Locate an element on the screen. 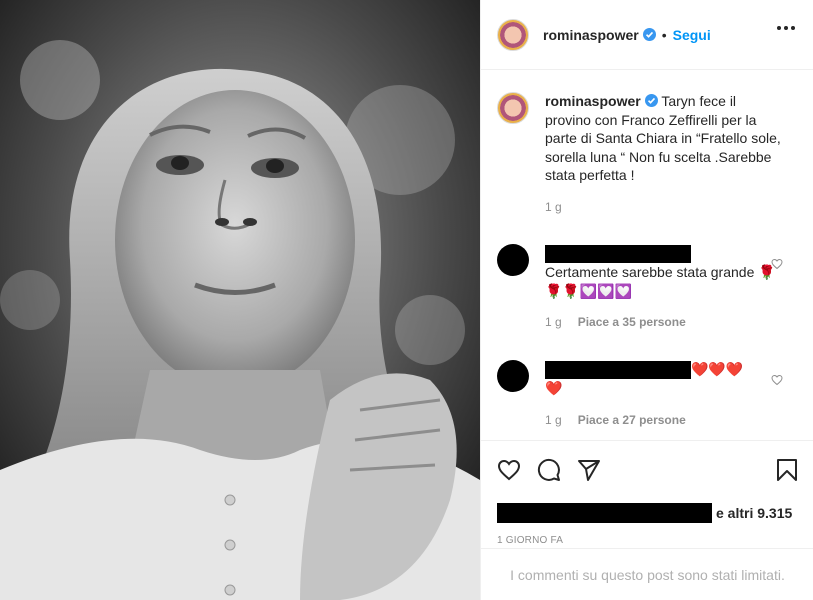  comment-text: ❤️❤️❤️ is located at coordinates (717, 368).